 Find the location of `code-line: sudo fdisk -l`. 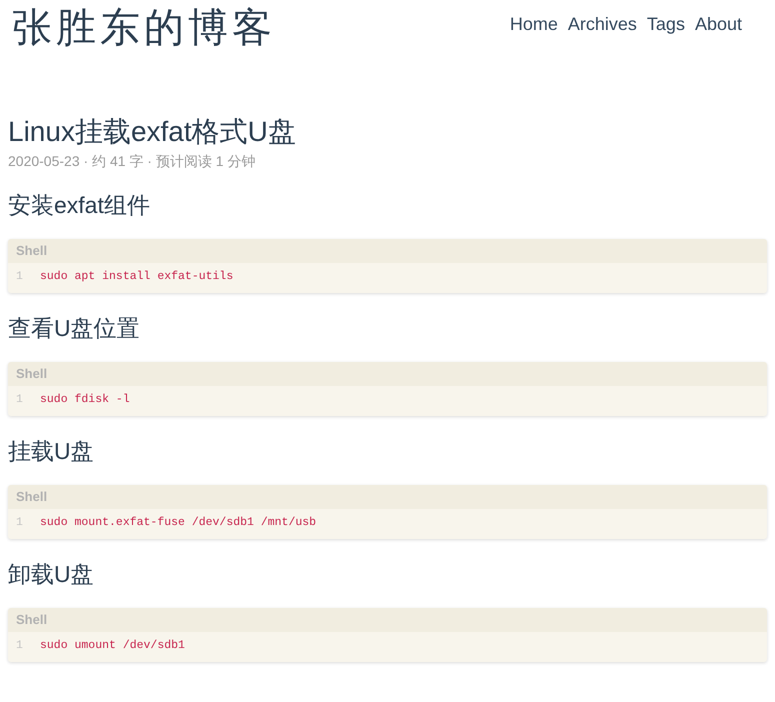

code-line: sudo fdisk -l is located at coordinates (85, 400).